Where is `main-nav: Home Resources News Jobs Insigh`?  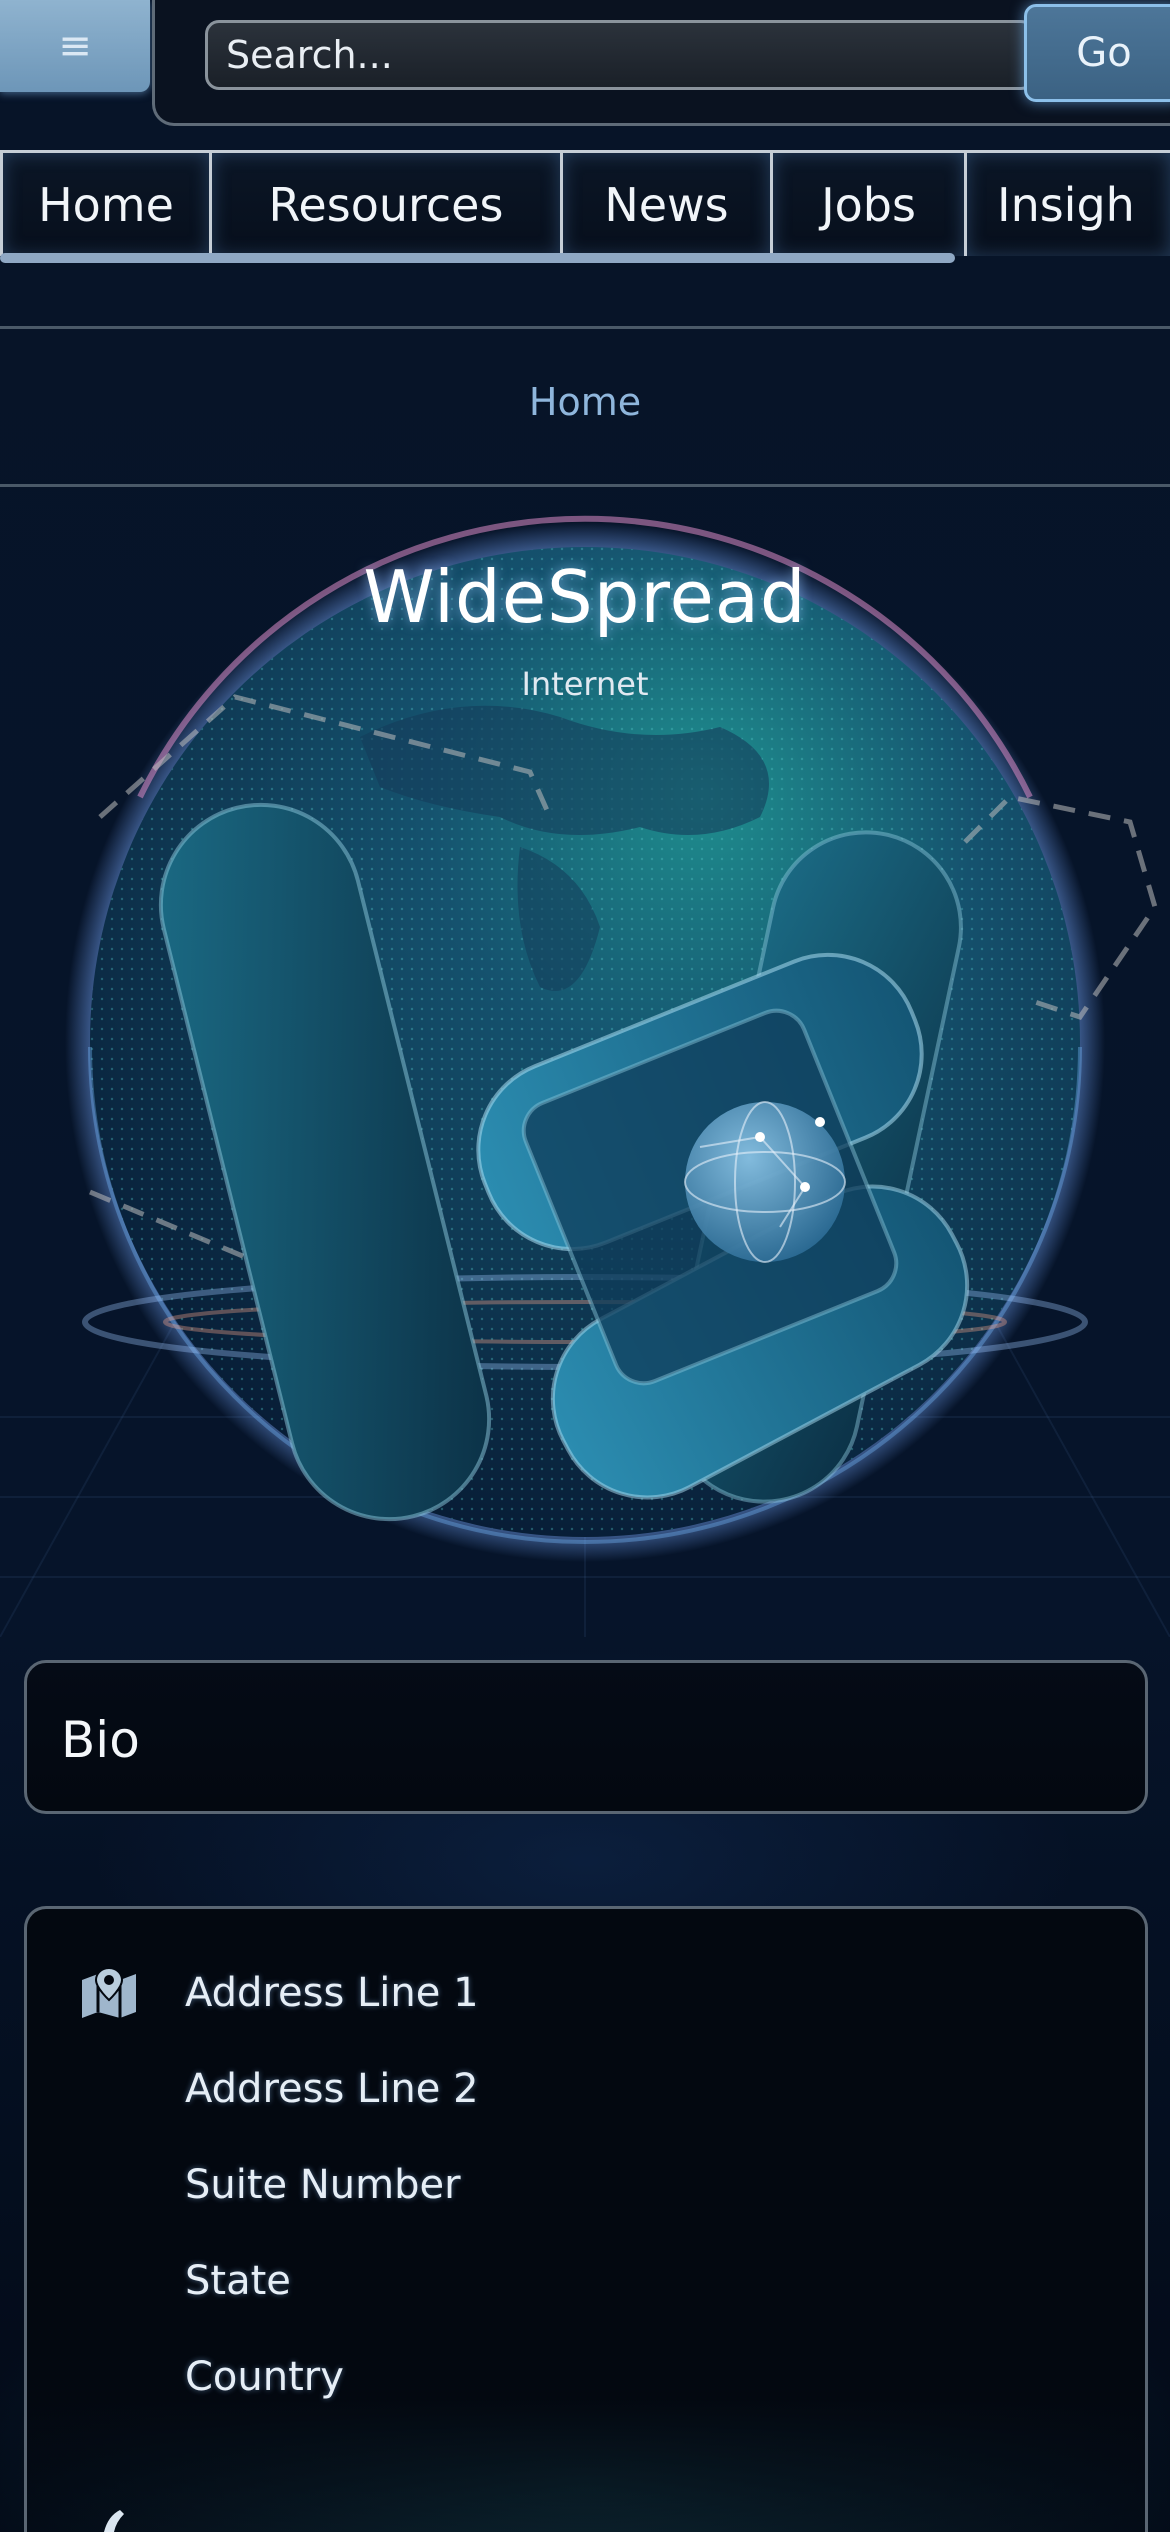
main-nav: Home Resources News Jobs Insigh is located at coordinates (585, 203).